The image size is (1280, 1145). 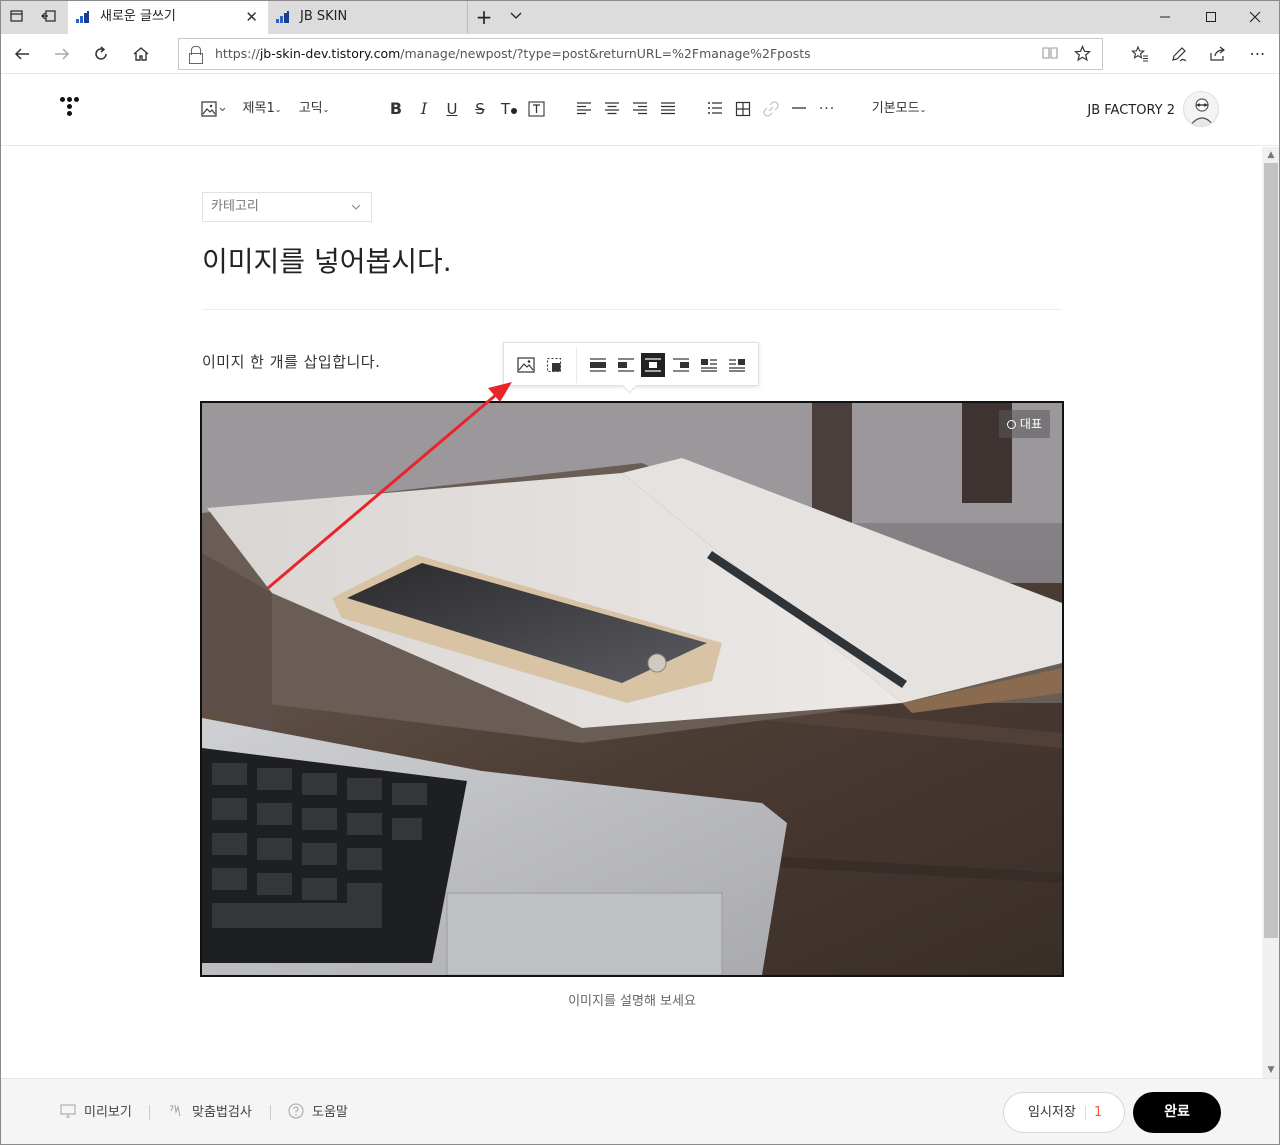 I want to click on set-tabs-aside-icon, so click(x=49, y=17).